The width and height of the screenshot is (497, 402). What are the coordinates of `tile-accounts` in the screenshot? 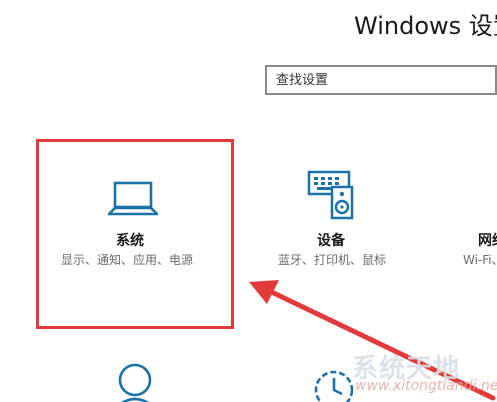 It's located at (135, 378).